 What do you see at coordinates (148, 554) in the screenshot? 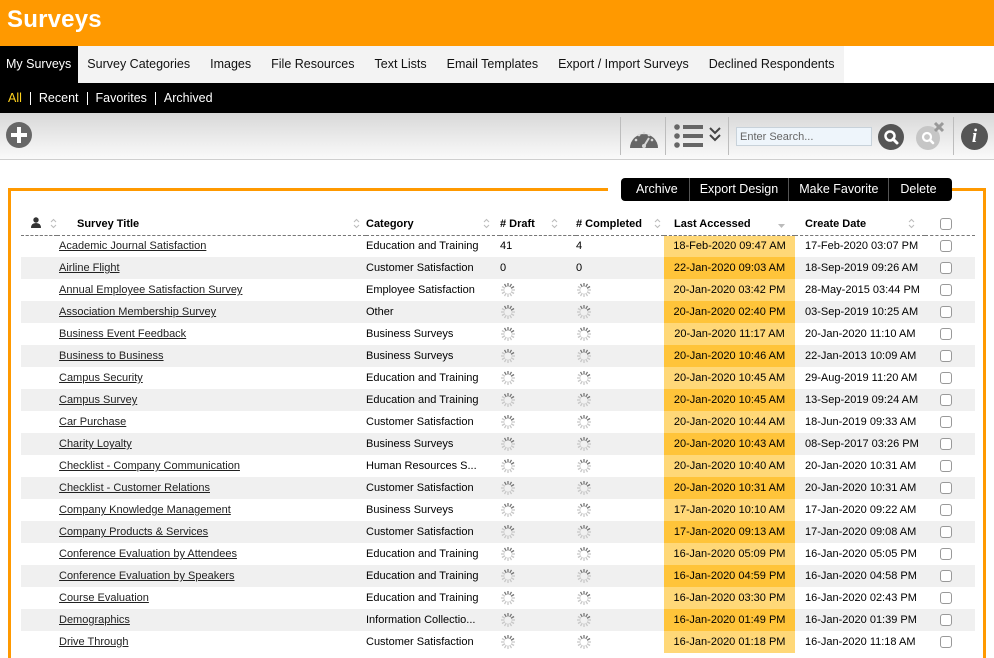
I see `survey-title-link: Conference Evaluation by Attendees` at bounding box center [148, 554].